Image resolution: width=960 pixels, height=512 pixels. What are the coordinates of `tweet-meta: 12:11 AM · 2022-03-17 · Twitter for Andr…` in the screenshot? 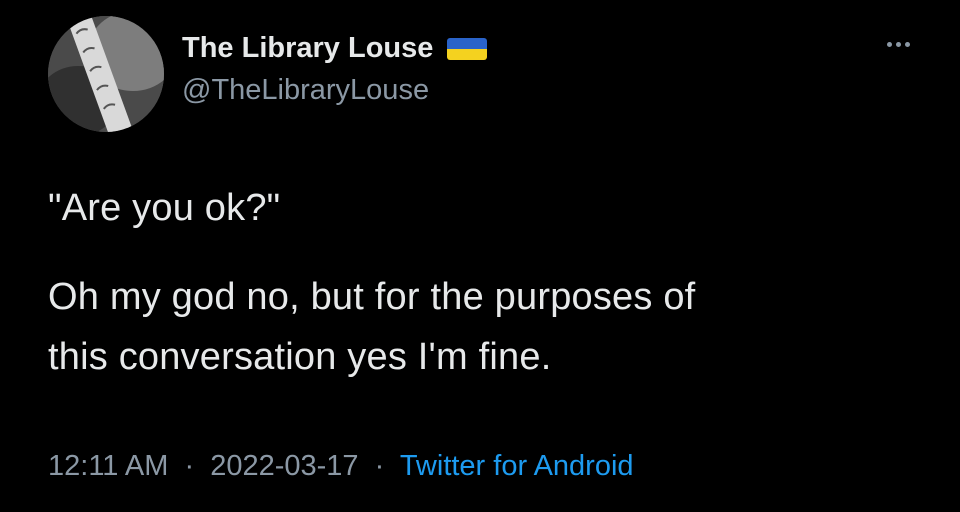 It's located at (341, 466).